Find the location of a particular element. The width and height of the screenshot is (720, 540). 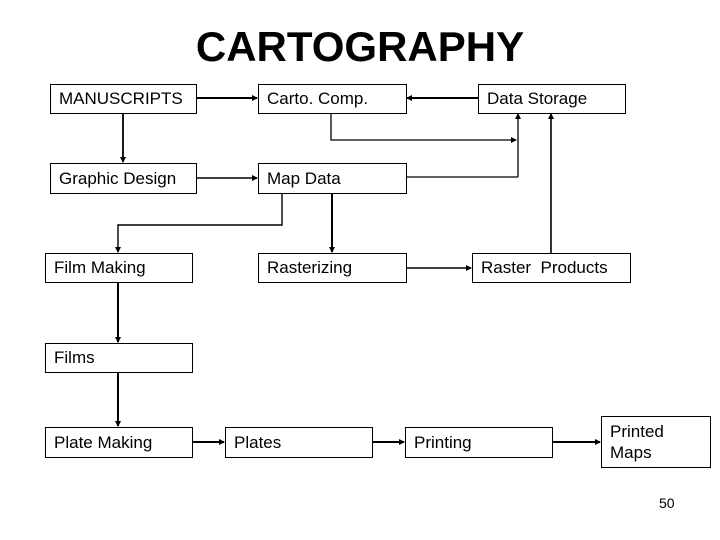

node-film-making: Film Making is located at coordinates (119, 268).